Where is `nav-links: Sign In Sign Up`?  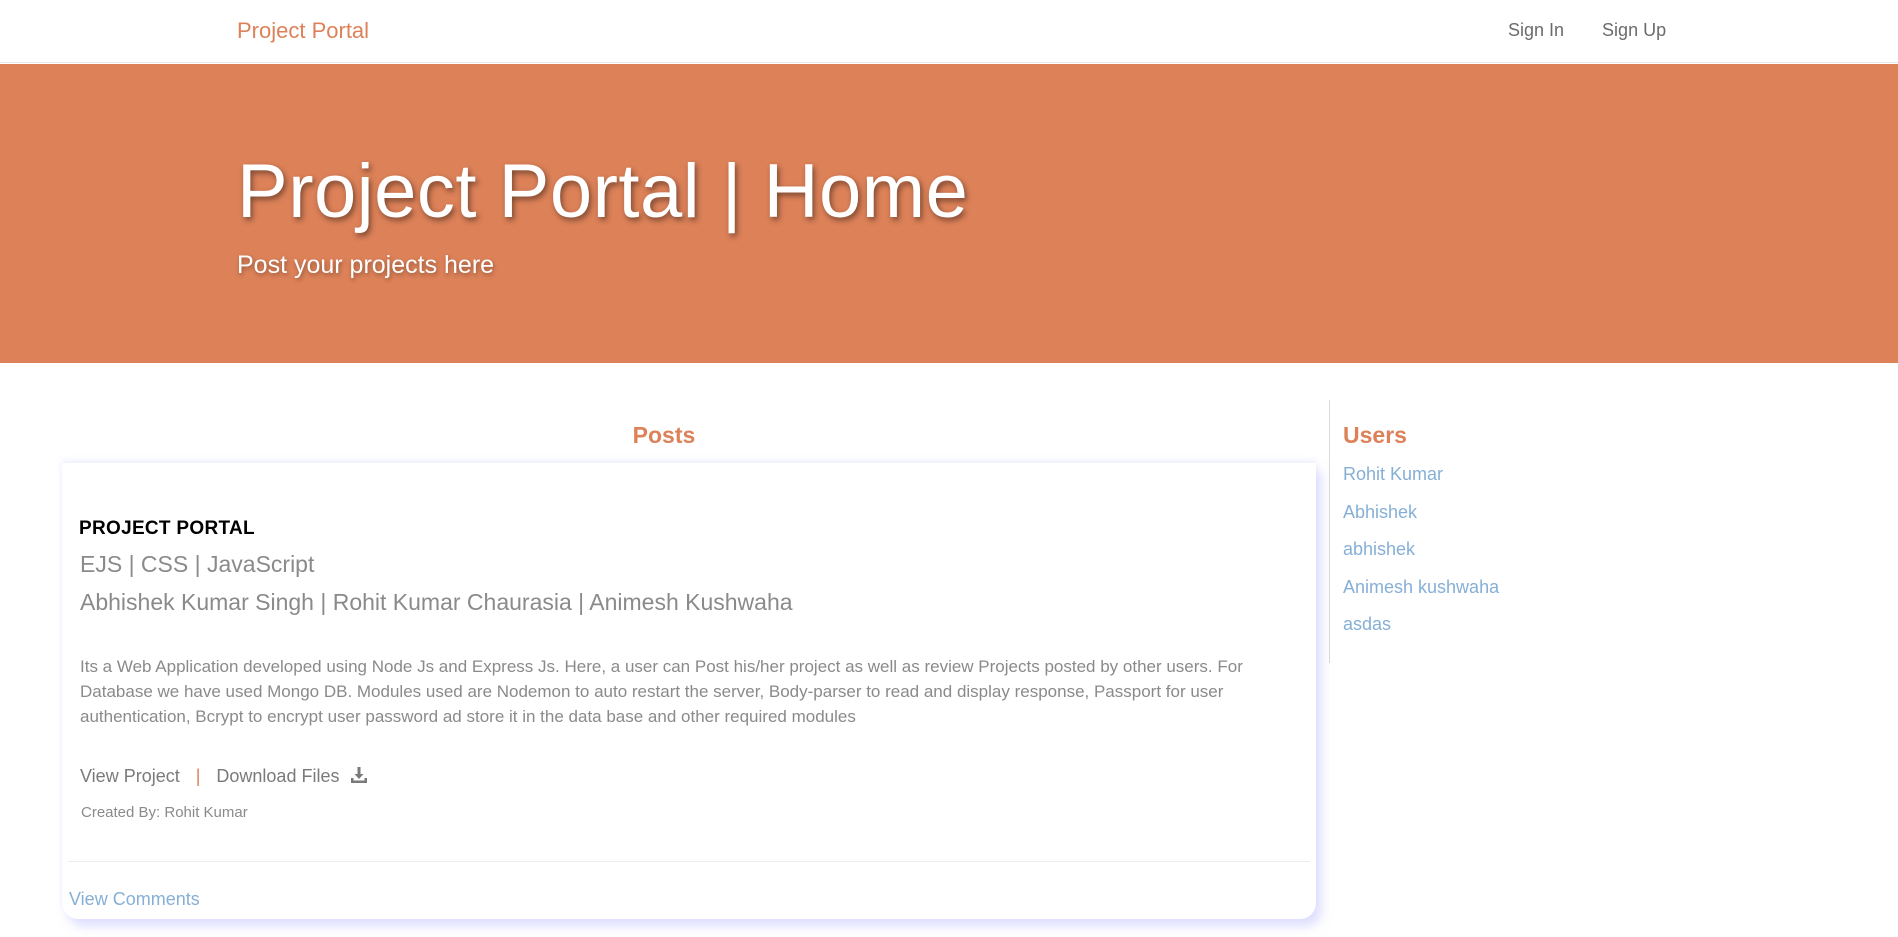 nav-links: Sign In Sign Up is located at coordinates (1587, 30).